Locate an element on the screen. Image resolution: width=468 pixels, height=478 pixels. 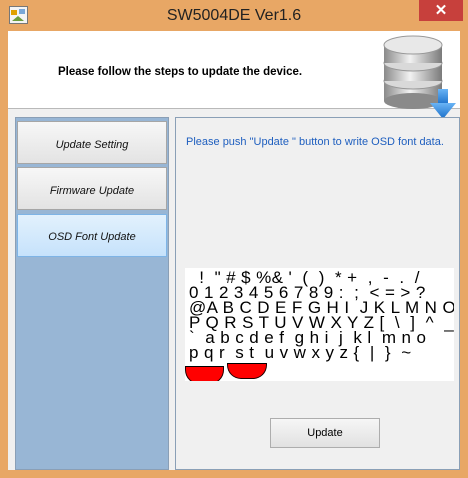
sidebar-item-osd-font-update: OSD Font Update is located at coordinates (92, 235).